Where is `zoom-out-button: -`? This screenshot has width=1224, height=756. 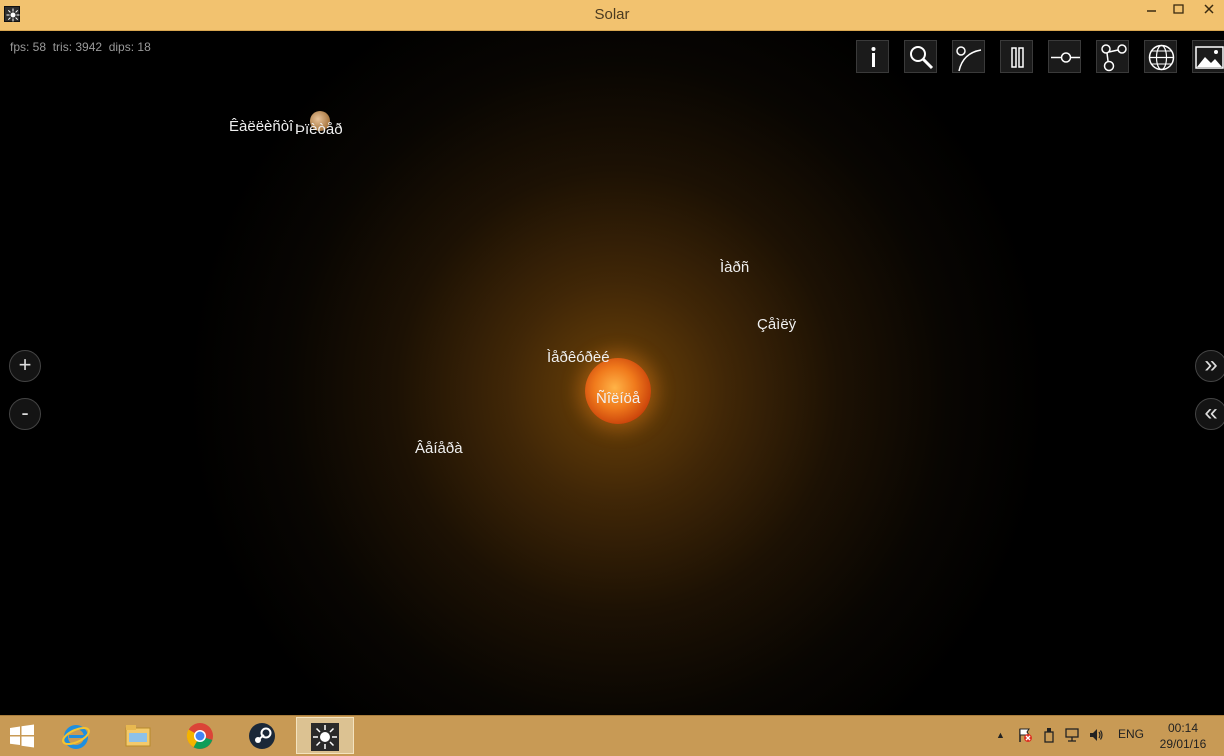
zoom-out-button: - is located at coordinates (25, 414).